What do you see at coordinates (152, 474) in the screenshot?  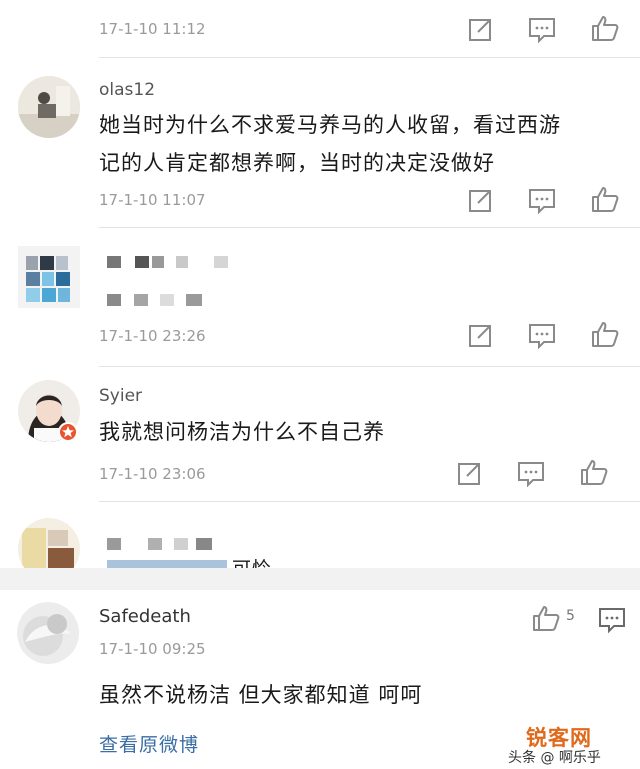 I see `comment-timestamp: 17-1-10 23:06` at bounding box center [152, 474].